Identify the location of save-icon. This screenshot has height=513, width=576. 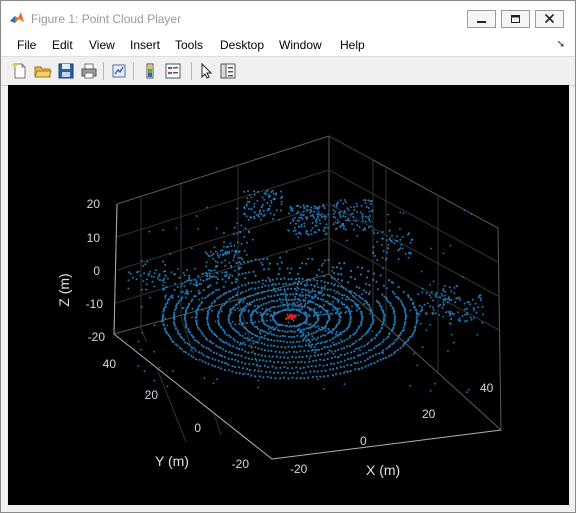
(66, 71).